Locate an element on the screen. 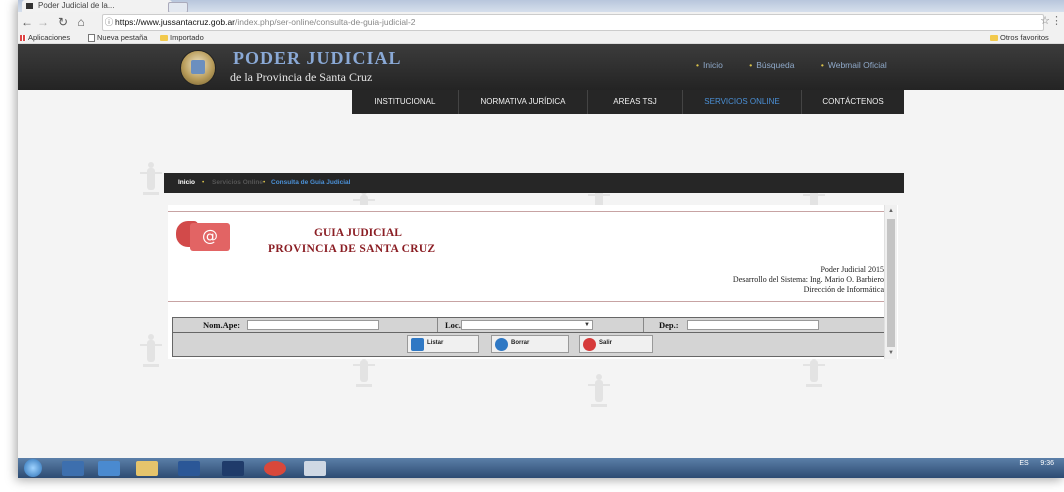 This screenshot has height=492, width=1064. scroll-down-icon: ▼ is located at coordinates (891, 353).